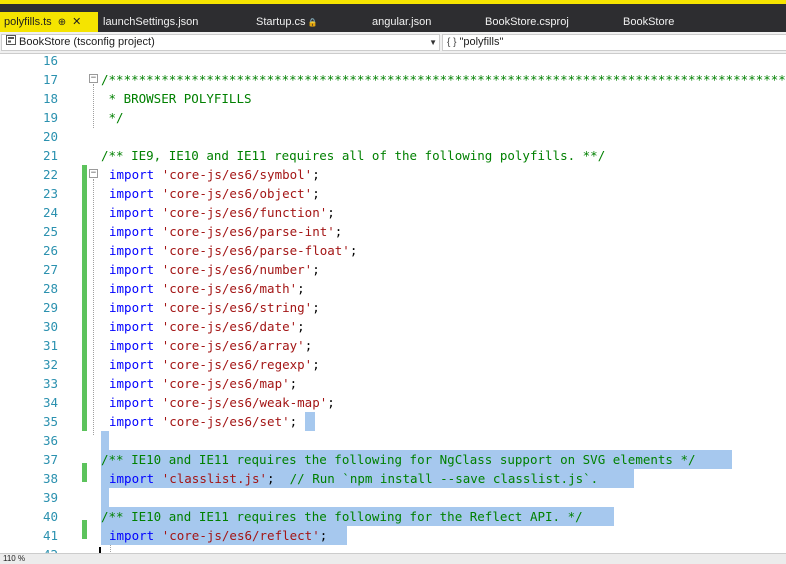 The image size is (786, 564). What do you see at coordinates (50, 61) in the screenshot?
I see `line-number: 16` at bounding box center [50, 61].